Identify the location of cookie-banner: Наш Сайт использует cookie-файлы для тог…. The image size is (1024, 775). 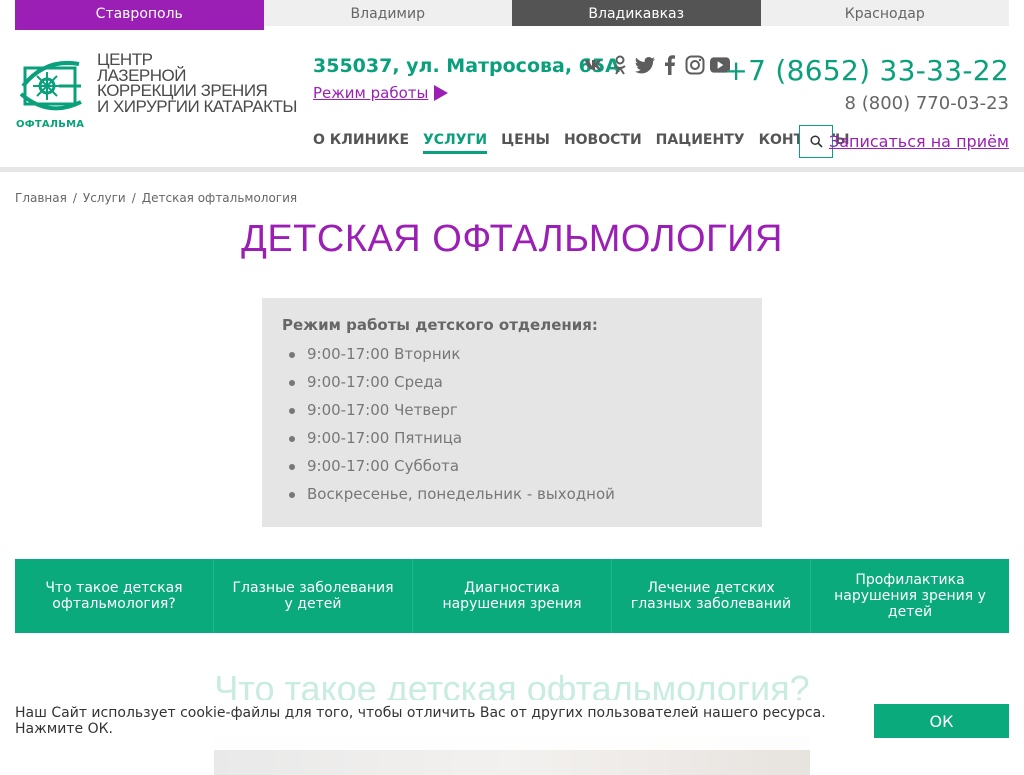
(512, 725).